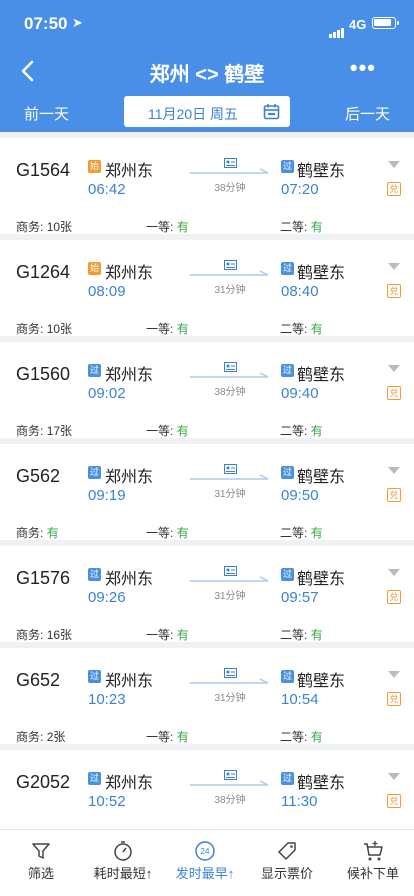  I want to click on business-availability: 16张, so click(59, 635).